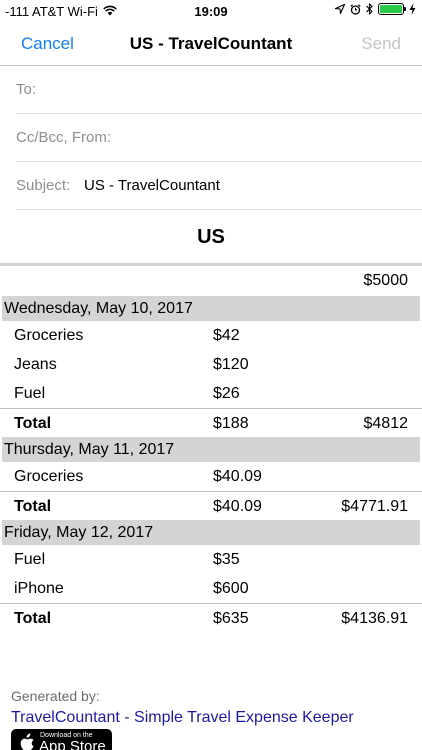  I want to click on expense-name: Jeans, so click(35, 364).